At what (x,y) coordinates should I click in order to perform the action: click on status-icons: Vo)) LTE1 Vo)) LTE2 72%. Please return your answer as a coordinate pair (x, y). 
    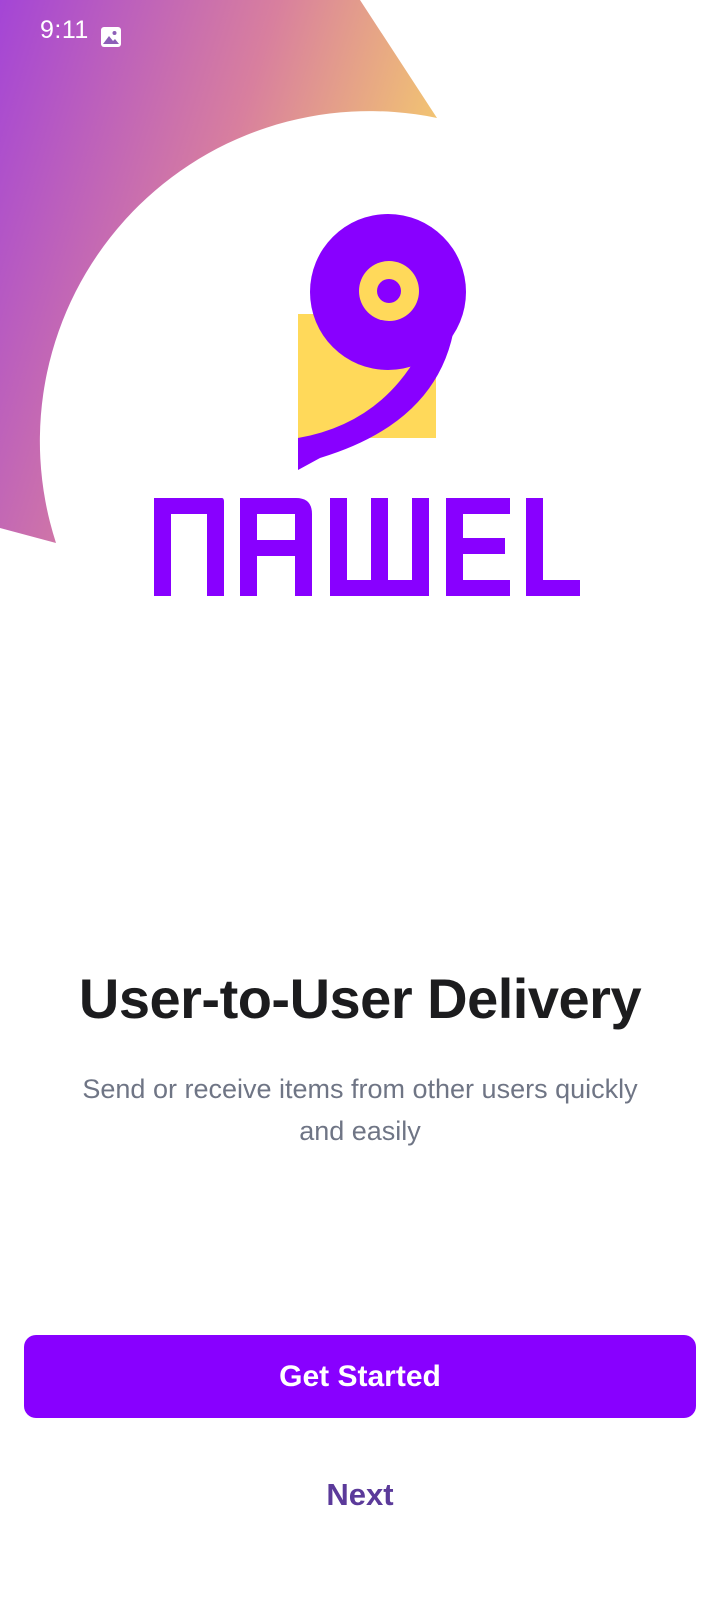
    Looking at the image, I should click on (559, 30).